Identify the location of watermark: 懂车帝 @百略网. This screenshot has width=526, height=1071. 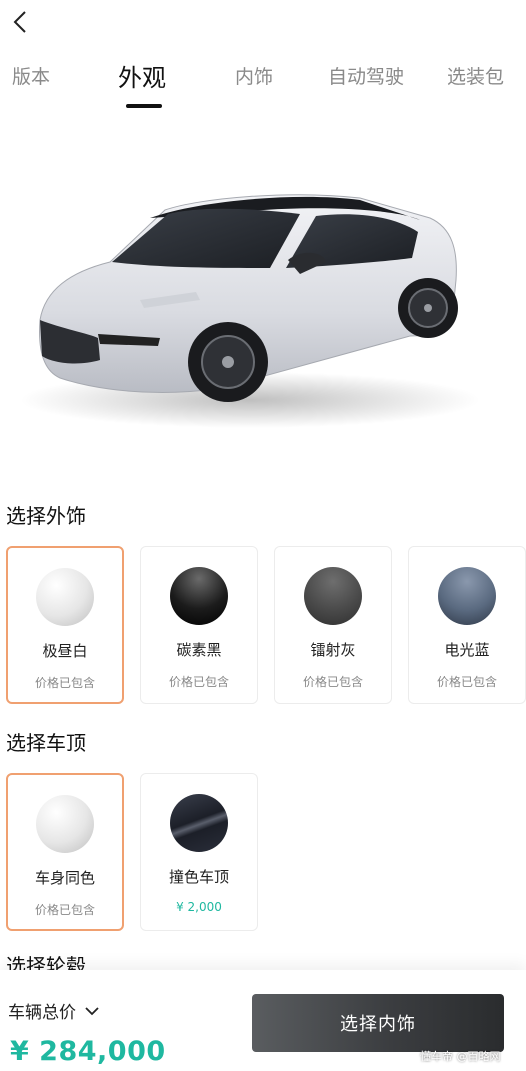
(460, 1056).